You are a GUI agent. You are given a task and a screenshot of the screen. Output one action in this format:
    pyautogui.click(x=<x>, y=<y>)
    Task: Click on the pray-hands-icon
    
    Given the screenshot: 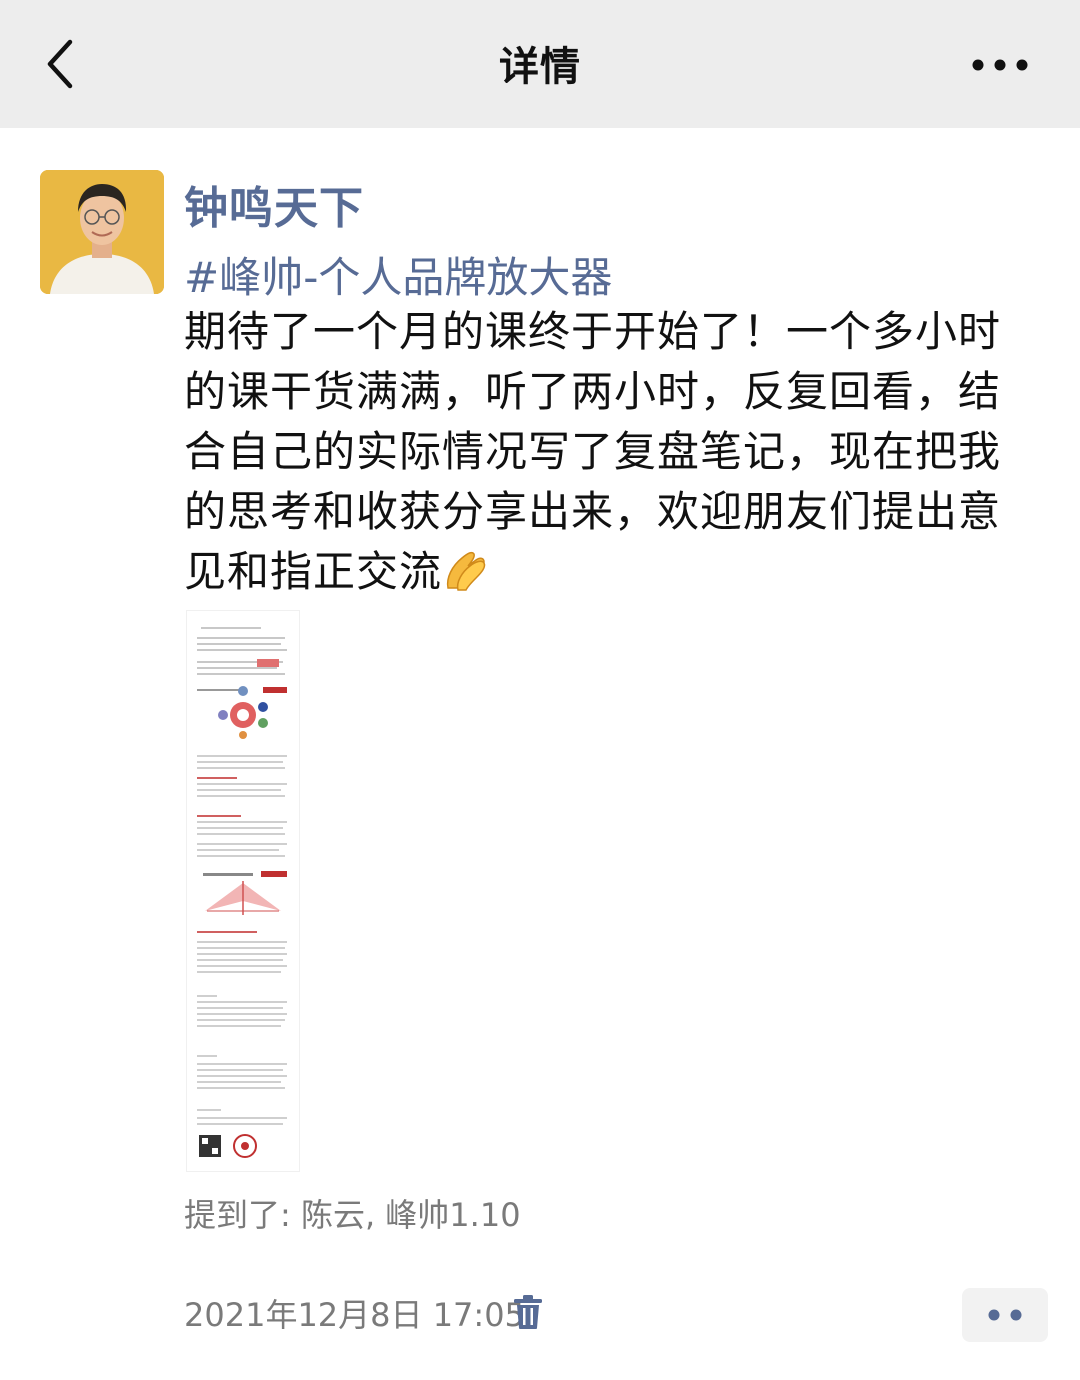 What is the action you would take?
    pyautogui.click(x=467, y=578)
    